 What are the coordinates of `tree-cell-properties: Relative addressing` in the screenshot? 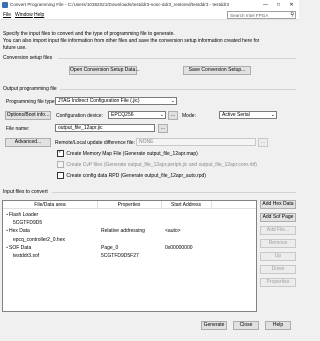 It's located at (123, 231).